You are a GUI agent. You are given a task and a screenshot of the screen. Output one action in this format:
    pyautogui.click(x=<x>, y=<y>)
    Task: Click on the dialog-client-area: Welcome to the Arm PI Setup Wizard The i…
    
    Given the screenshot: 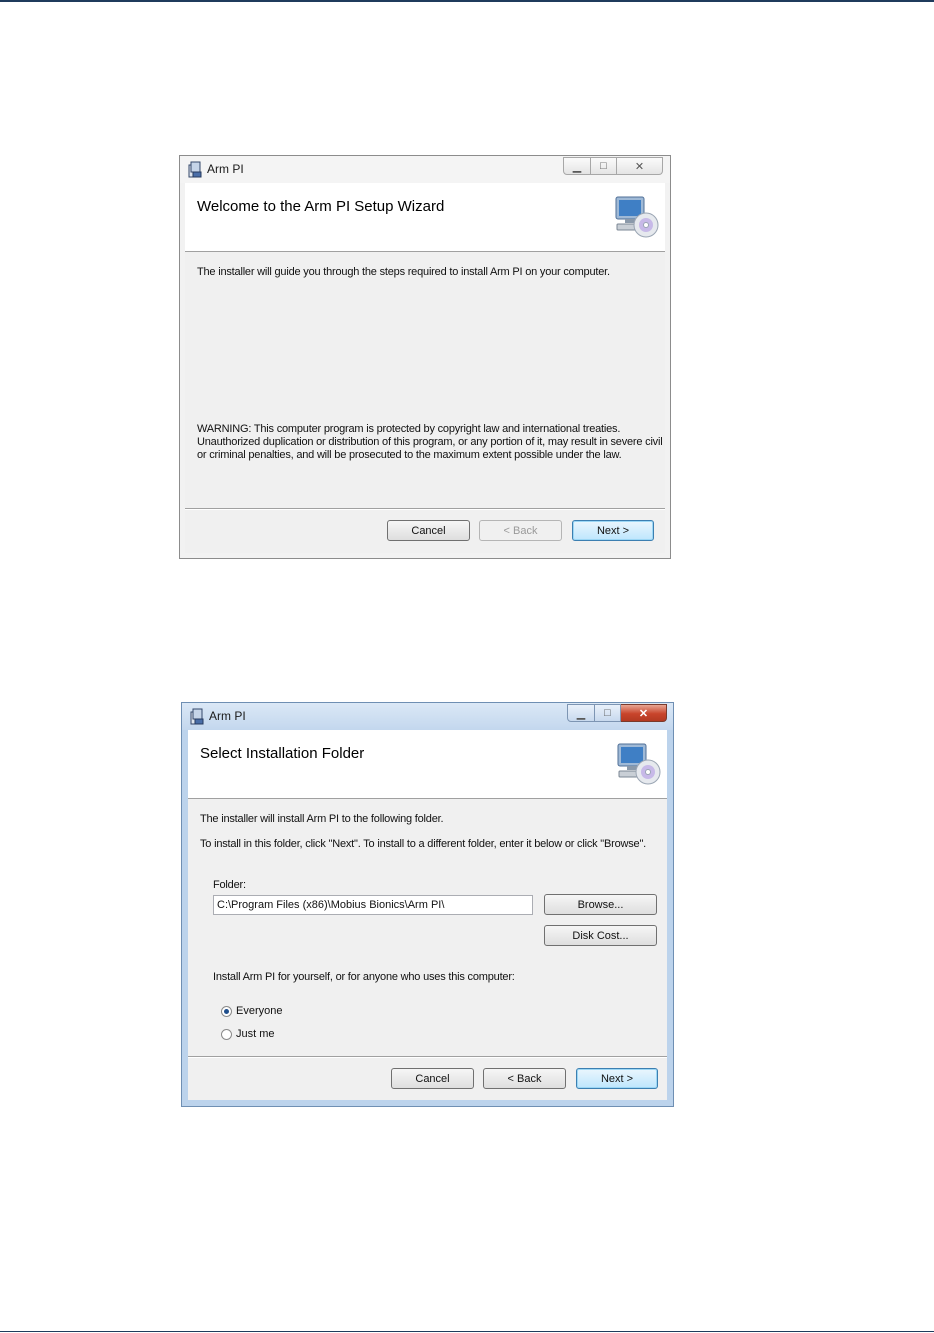 What is the action you would take?
    pyautogui.click(x=425, y=368)
    